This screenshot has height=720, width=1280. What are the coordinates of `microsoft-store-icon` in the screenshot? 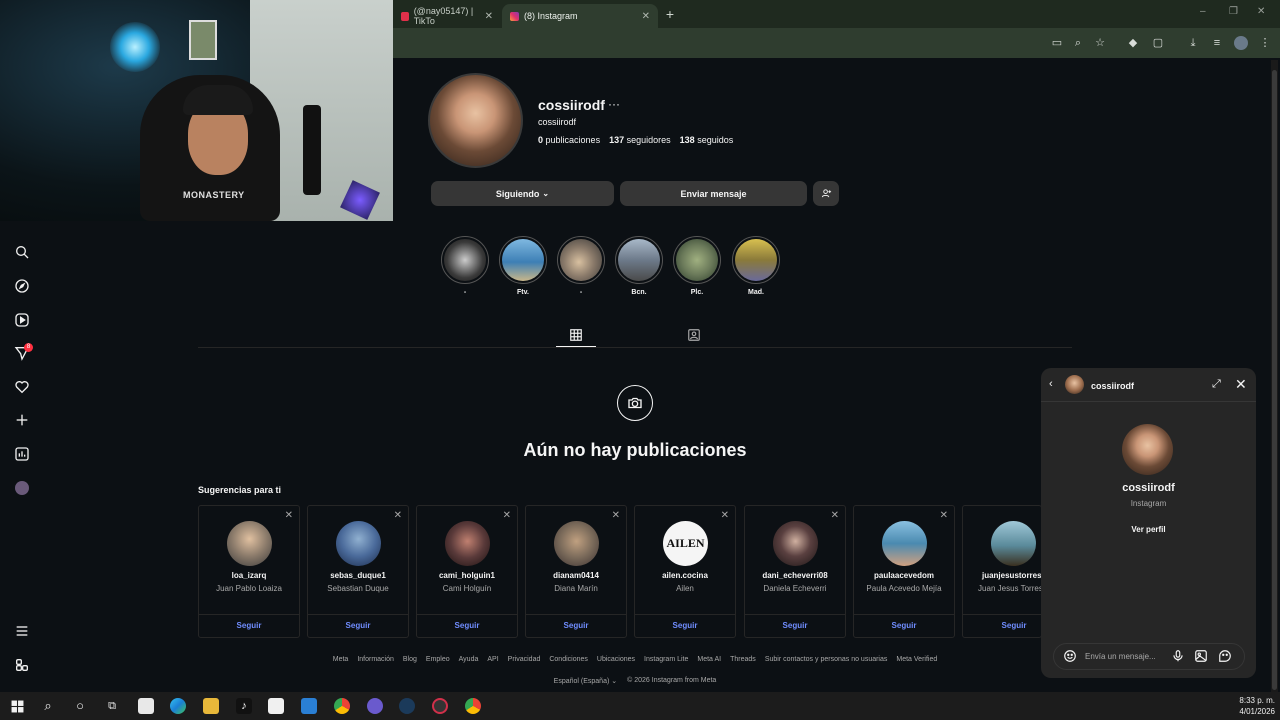 It's located at (276, 706).